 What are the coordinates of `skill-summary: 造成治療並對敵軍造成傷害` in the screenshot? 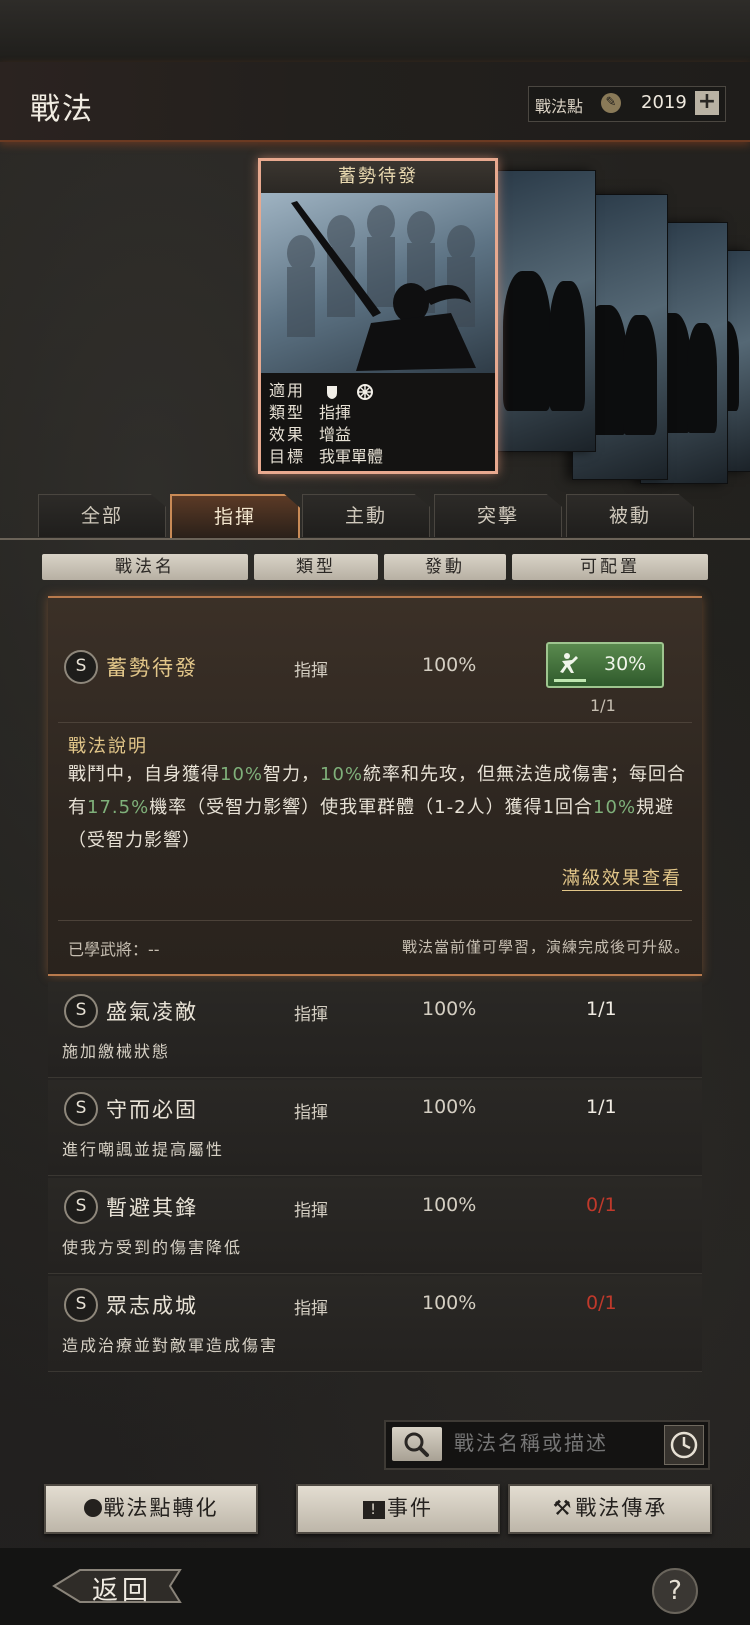 It's located at (170, 1345).